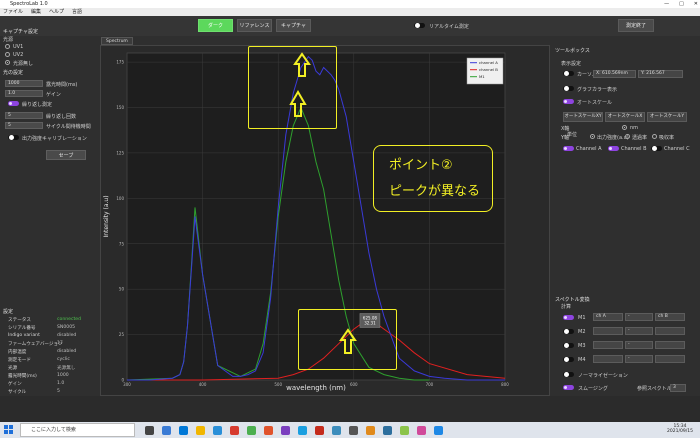 Image resolution: width=700 pixels, height=438 pixels. I want to click on calibration-toggle, so click(13, 137).